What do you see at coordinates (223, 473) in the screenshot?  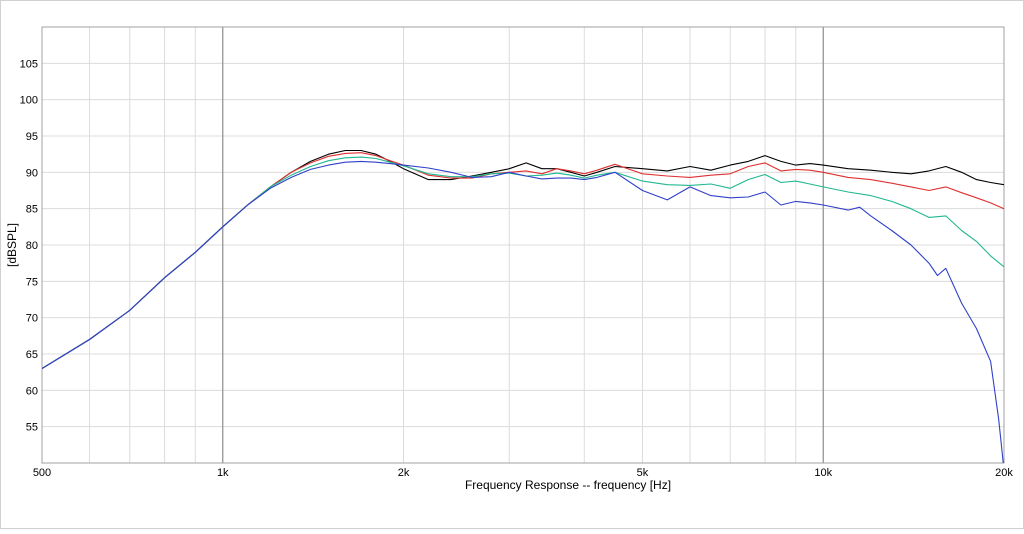 I see `x-tick-label: 1k` at bounding box center [223, 473].